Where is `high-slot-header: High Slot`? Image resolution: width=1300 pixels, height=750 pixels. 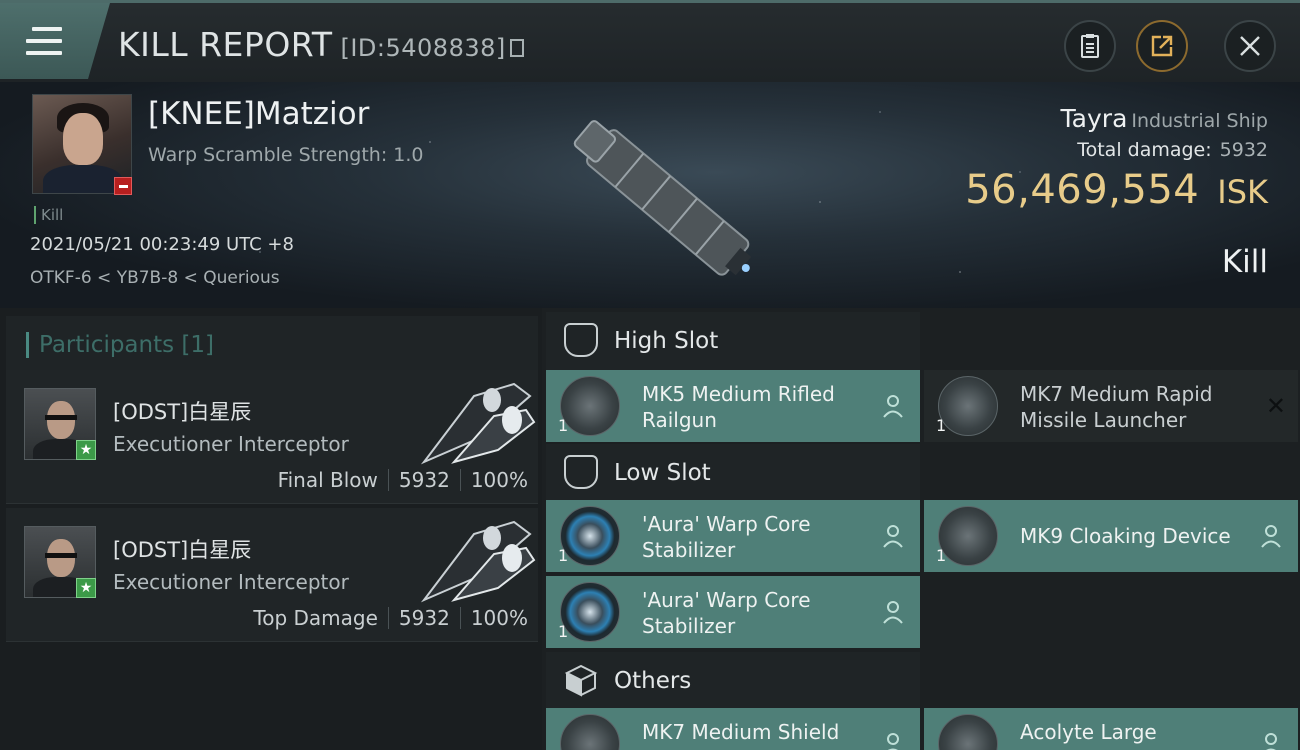 high-slot-header: High Slot is located at coordinates (733, 341).